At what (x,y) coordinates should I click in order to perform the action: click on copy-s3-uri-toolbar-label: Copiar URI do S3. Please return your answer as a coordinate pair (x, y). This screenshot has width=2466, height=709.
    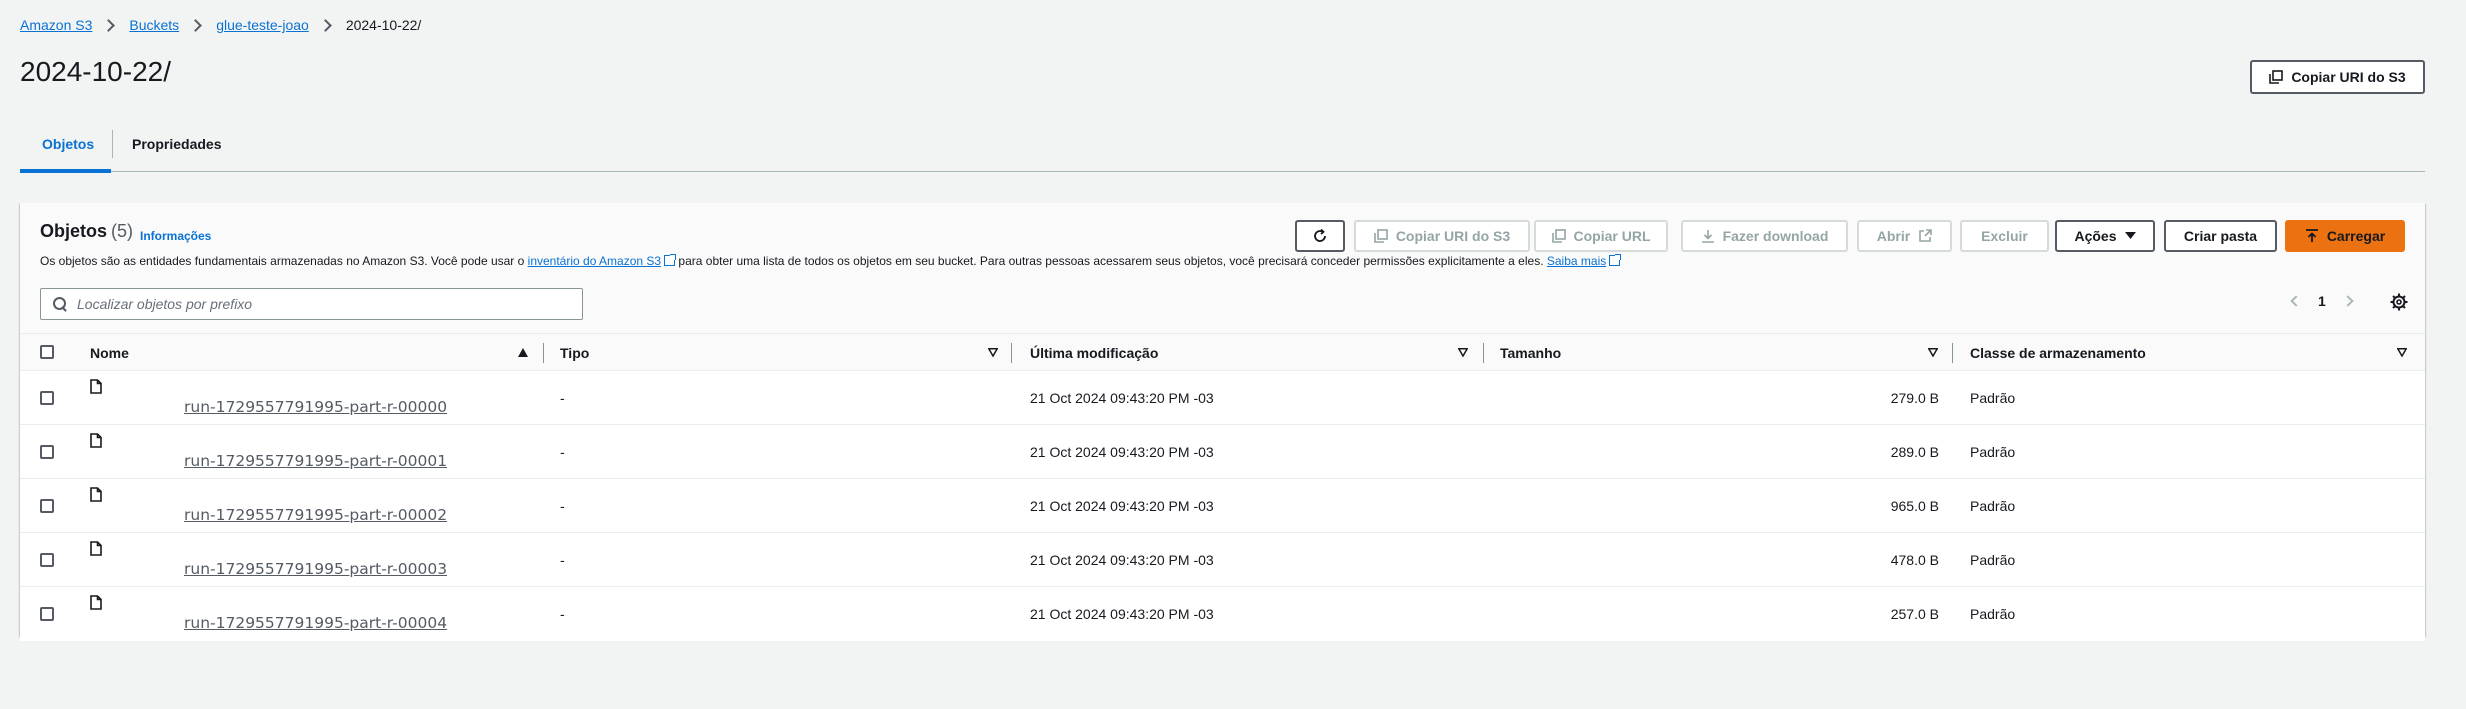
    Looking at the image, I should click on (1453, 236).